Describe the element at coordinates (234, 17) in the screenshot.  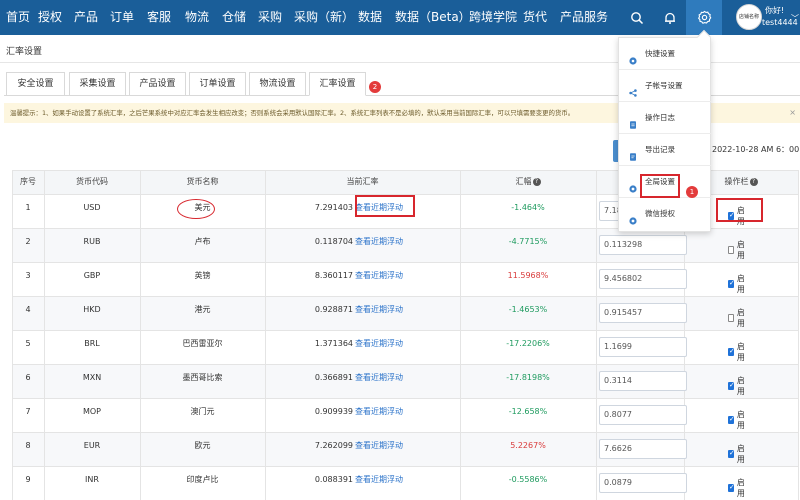
I see `nav-item-warehouse: 仓储` at that location.